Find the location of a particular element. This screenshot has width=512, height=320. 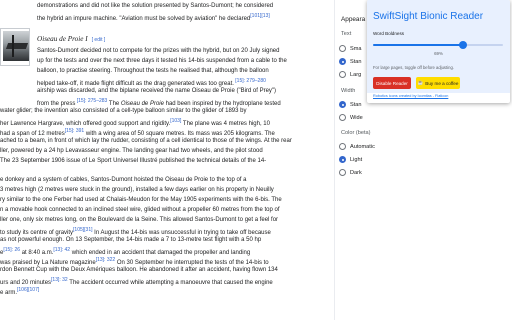

disable-reader-button: Disable Reader is located at coordinates (392, 83).